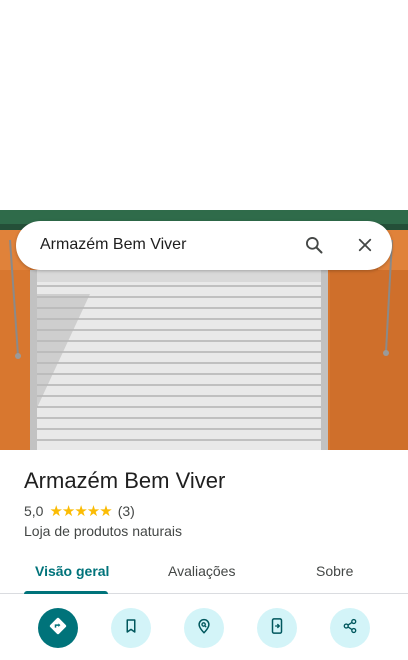  I want to click on tab-about: Sobre, so click(334, 571).